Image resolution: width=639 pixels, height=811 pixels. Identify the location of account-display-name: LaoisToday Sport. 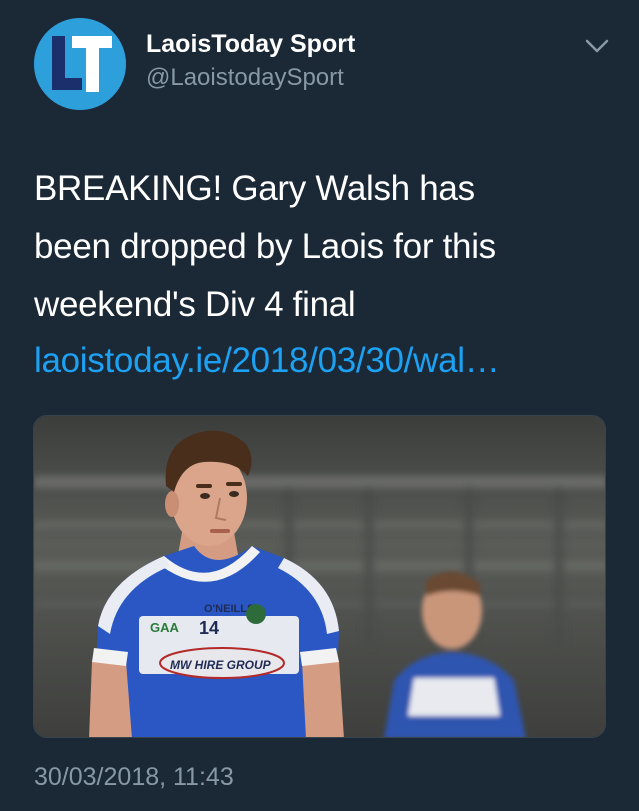
(250, 44).